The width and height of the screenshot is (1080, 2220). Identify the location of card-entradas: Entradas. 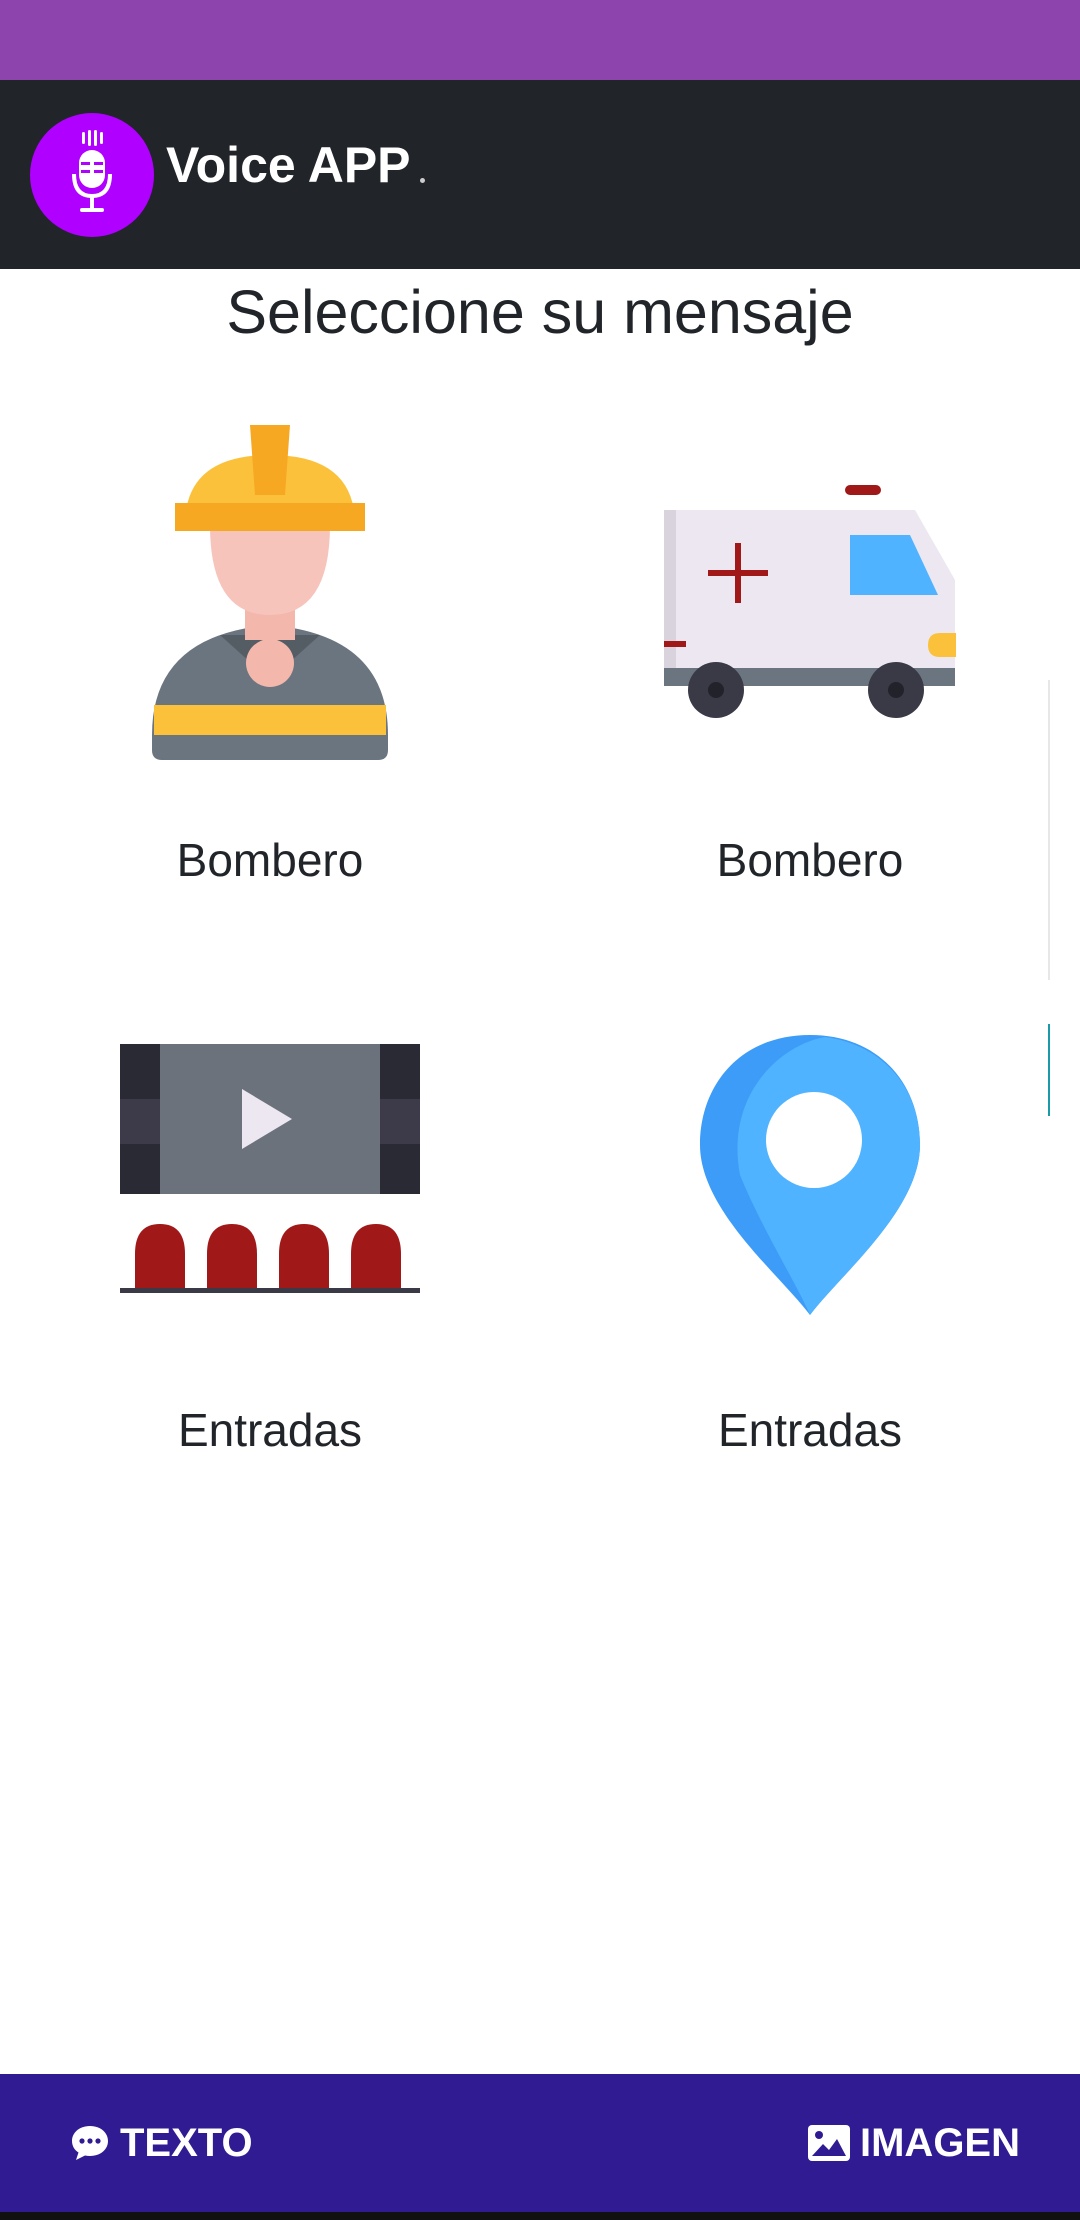
(270, 1245).